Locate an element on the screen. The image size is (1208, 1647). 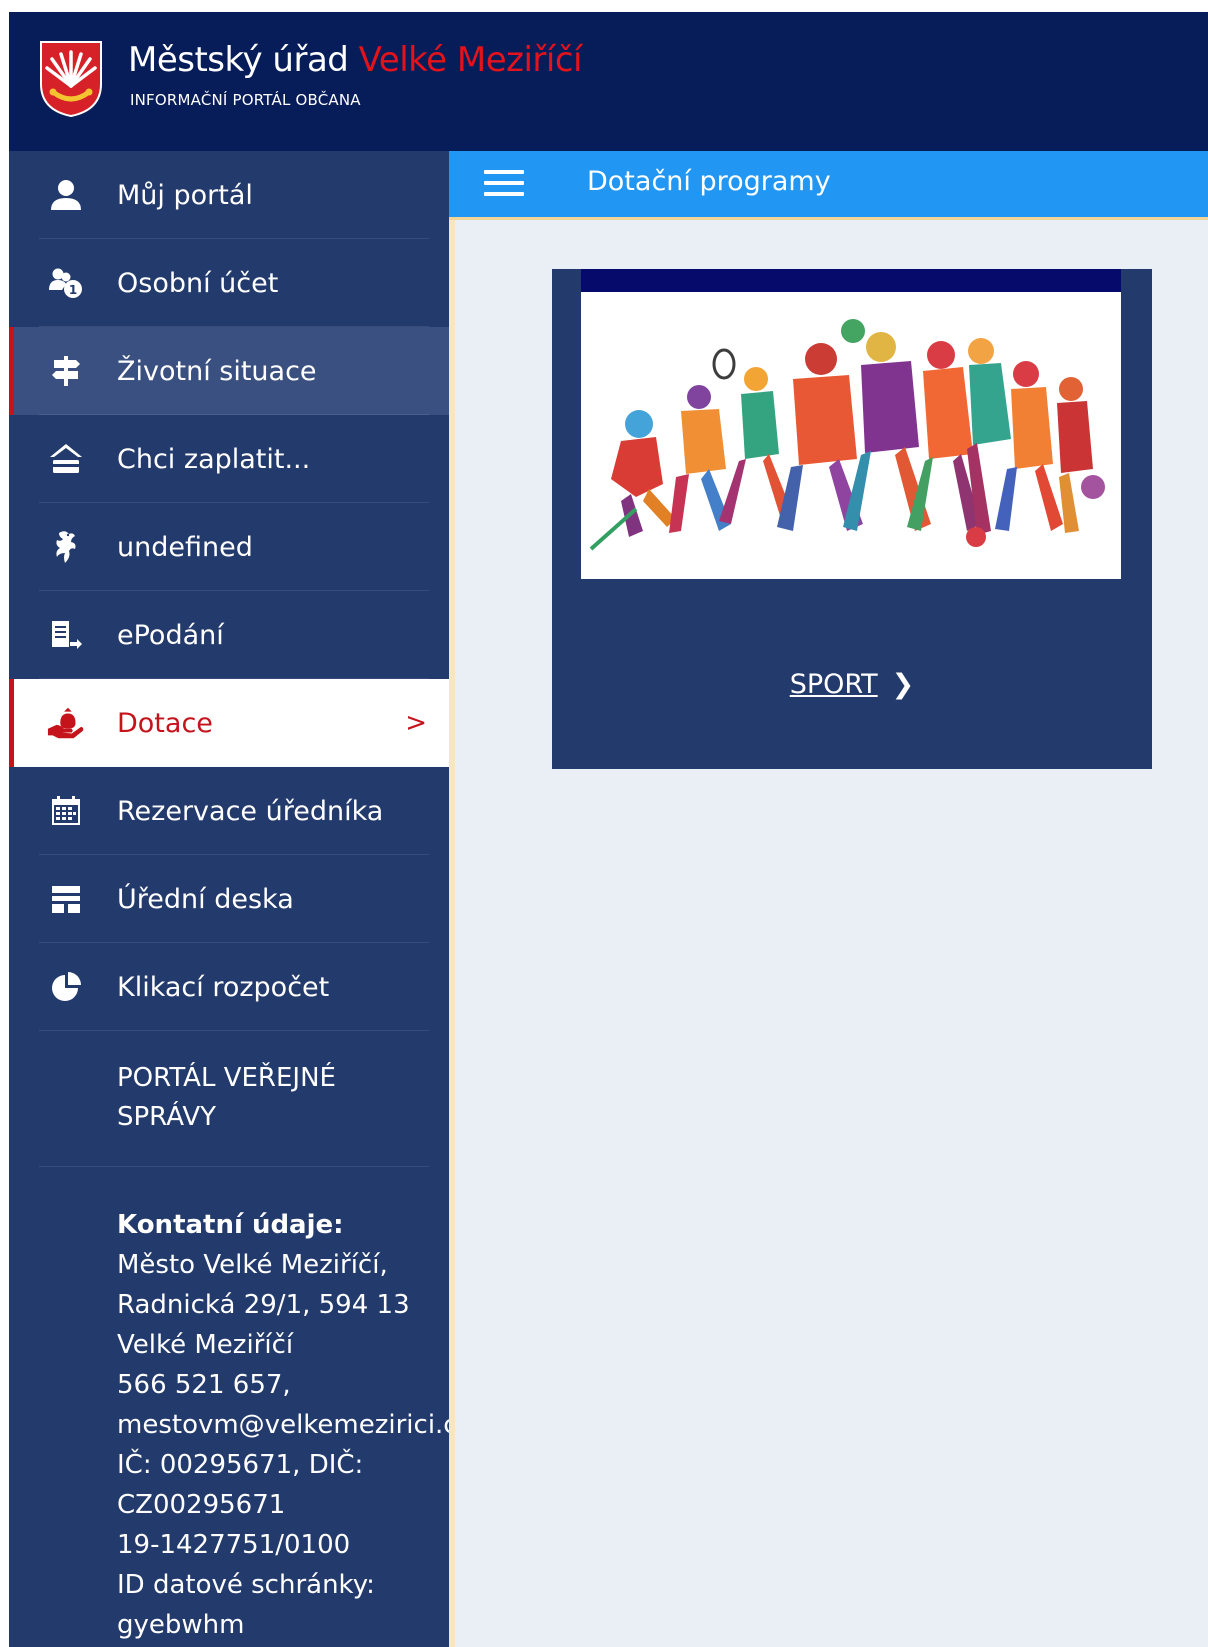
pie-chart-icon is located at coordinates (66, 987).